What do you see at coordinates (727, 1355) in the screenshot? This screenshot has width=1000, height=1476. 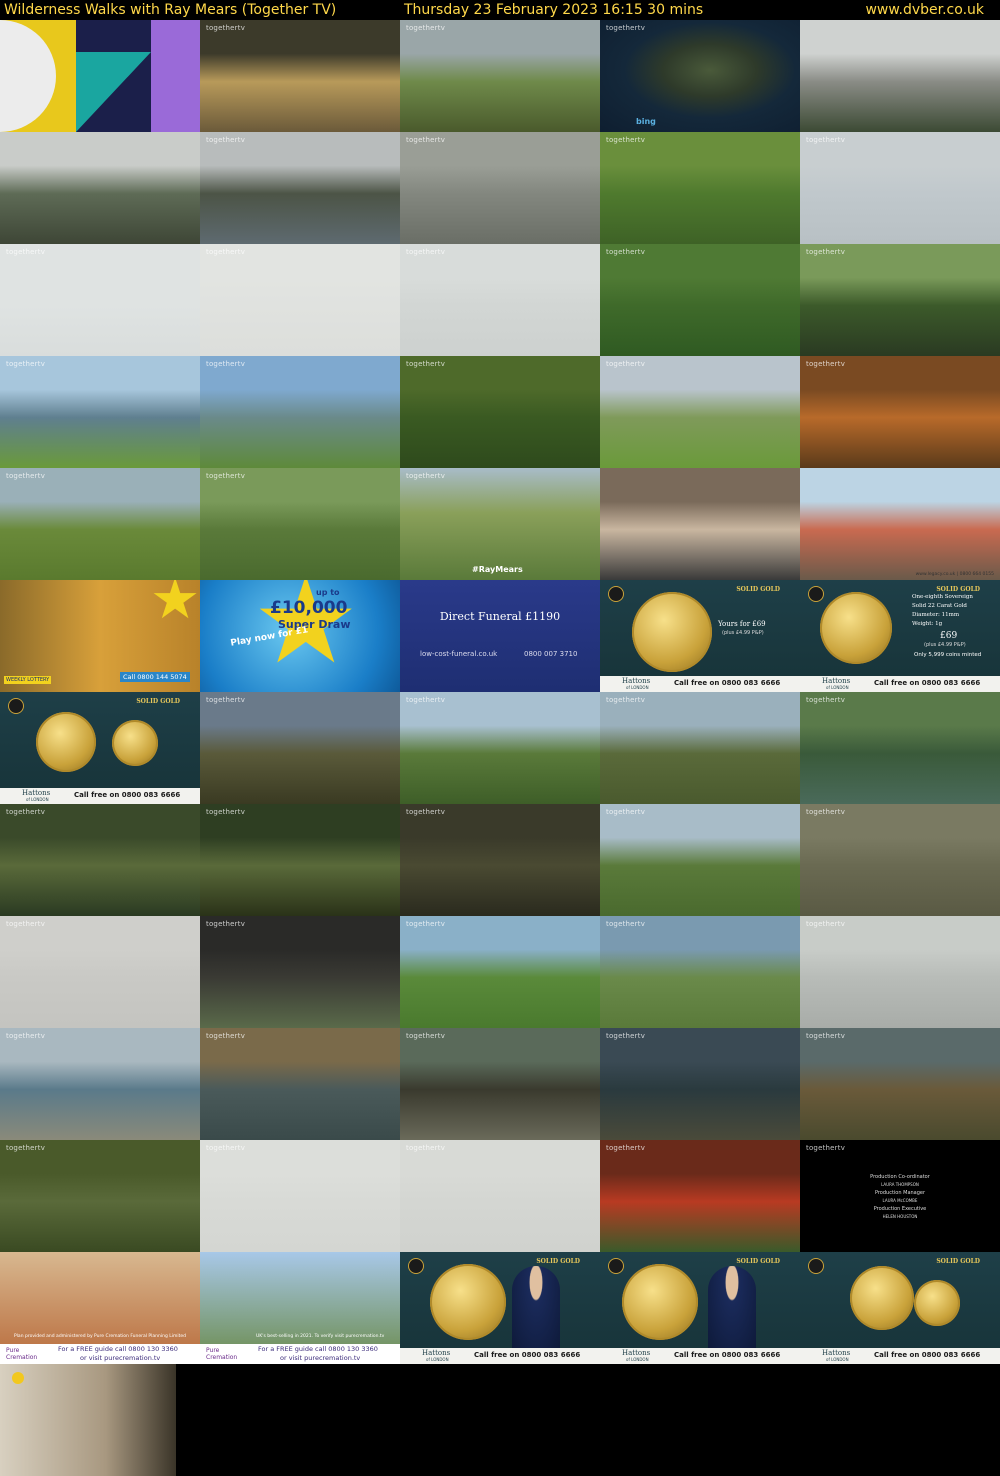 I see `coin-call-text: Call free on 0800 083 6666` at bounding box center [727, 1355].